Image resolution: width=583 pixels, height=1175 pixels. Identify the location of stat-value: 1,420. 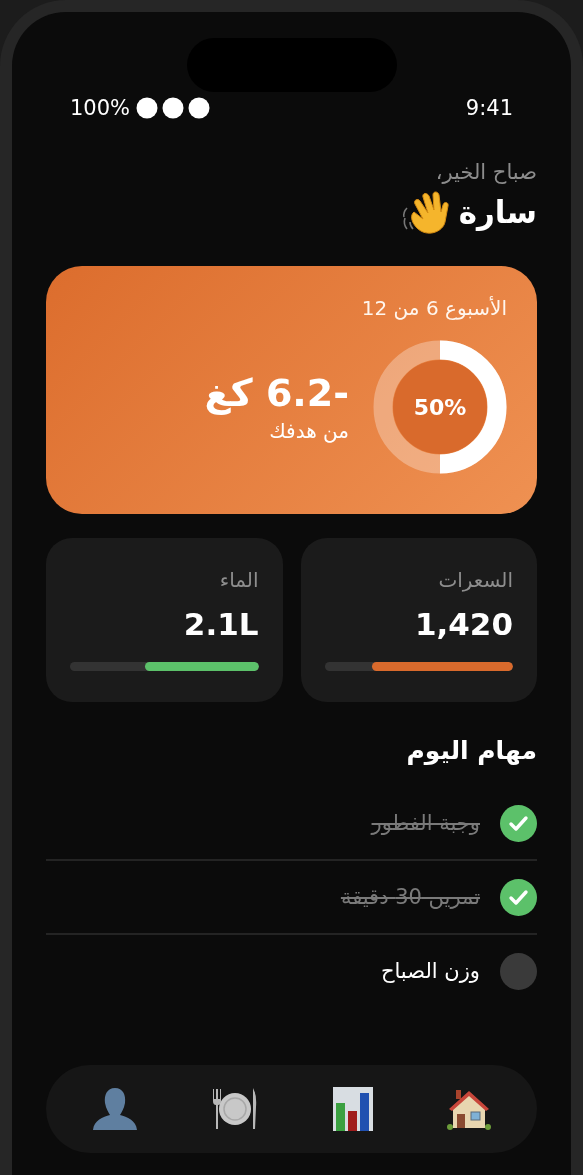
(463, 624).